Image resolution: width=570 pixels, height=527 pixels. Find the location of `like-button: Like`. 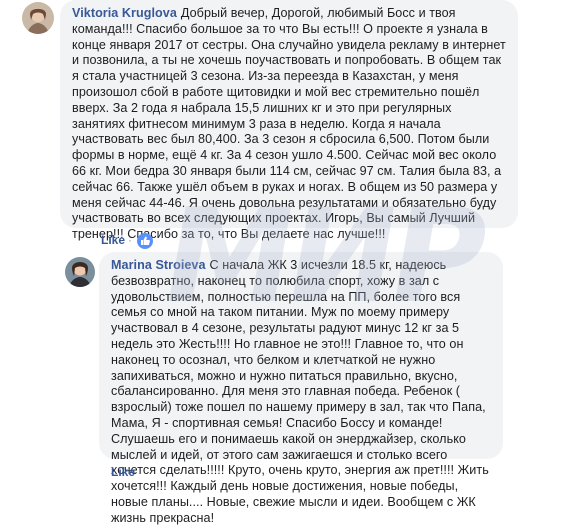

like-button: Like is located at coordinates (123, 472).